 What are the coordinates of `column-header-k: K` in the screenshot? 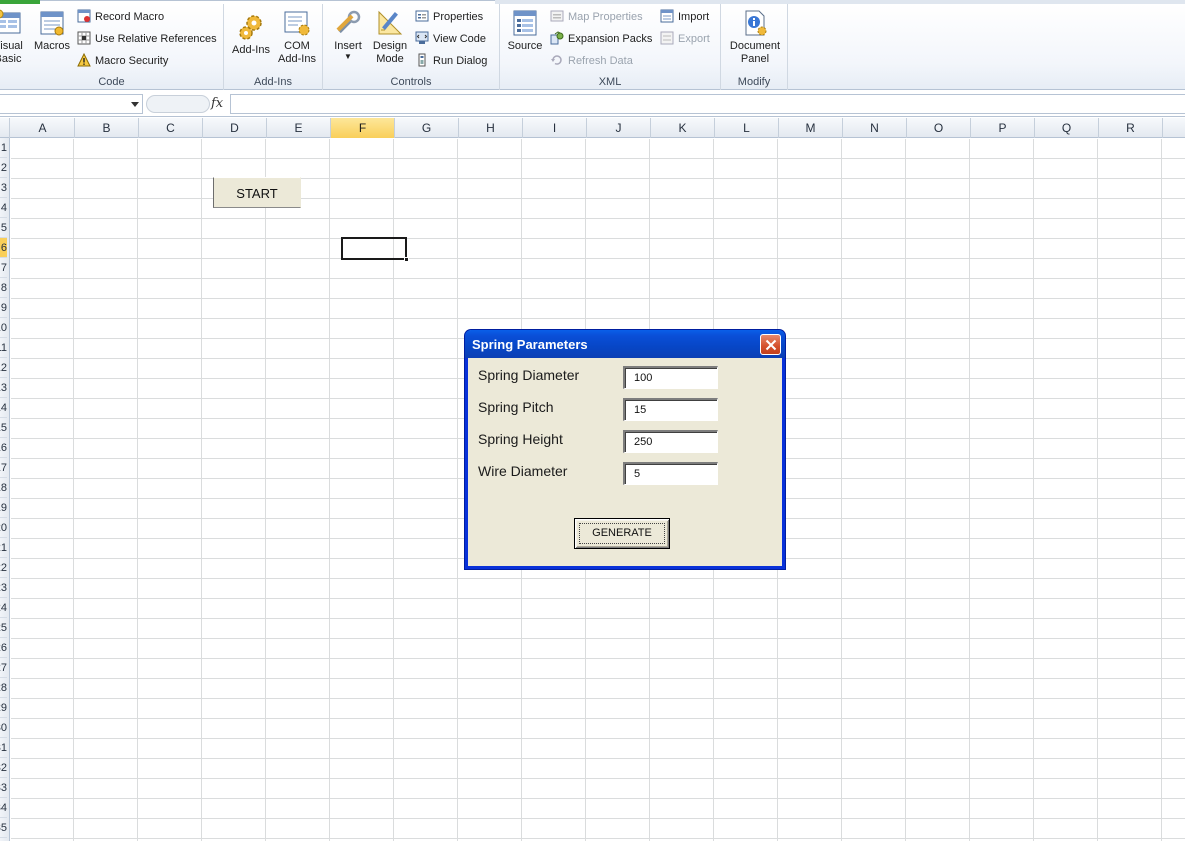 It's located at (683, 128).